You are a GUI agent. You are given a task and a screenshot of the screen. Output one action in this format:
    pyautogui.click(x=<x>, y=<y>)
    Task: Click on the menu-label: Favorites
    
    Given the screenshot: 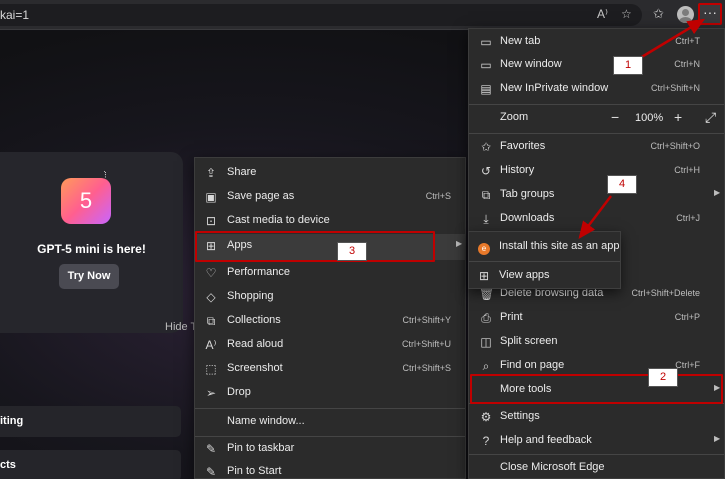 What is the action you would take?
    pyautogui.click(x=523, y=146)
    